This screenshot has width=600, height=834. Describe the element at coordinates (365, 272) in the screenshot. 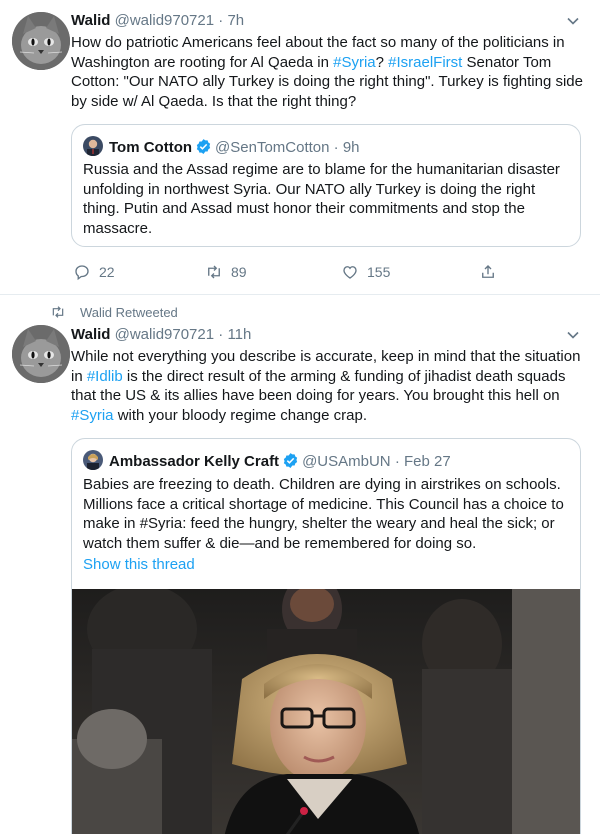

I see `like-button: 155` at that location.